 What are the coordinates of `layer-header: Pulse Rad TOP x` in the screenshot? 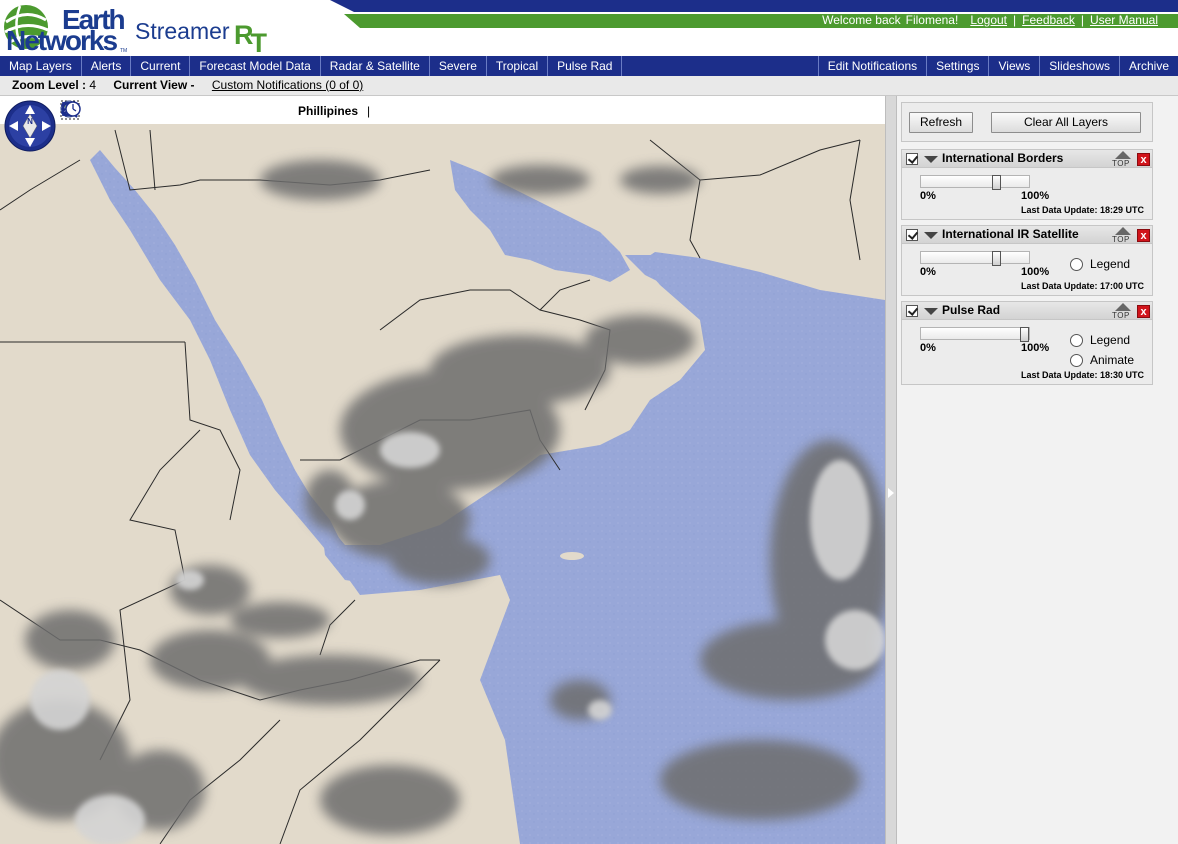 It's located at (1027, 311).